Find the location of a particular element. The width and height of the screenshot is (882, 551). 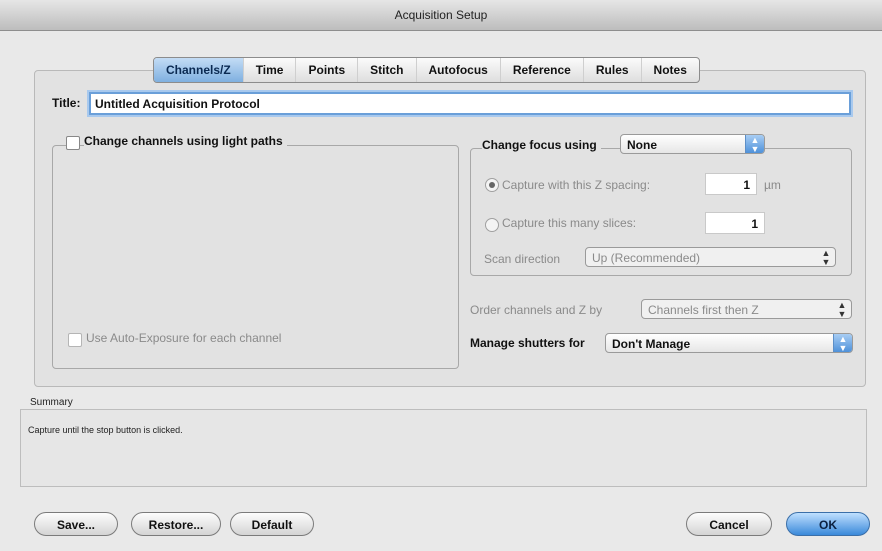

order-select: Channels first then Z ▲ ▼ is located at coordinates (746, 309).